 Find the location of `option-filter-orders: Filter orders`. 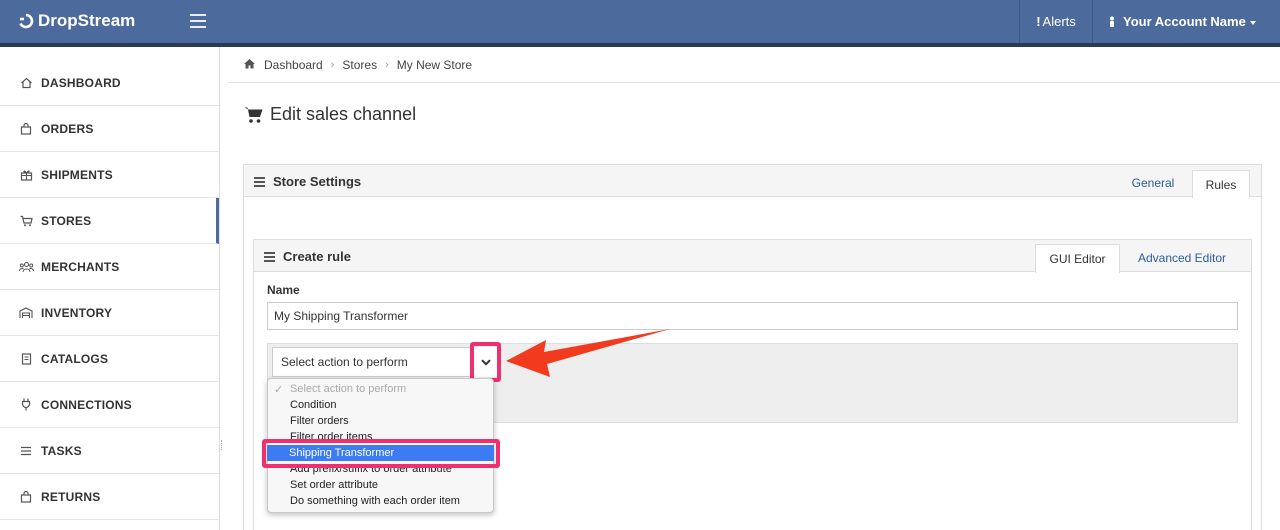

option-filter-orders: Filter orders is located at coordinates (319, 421).